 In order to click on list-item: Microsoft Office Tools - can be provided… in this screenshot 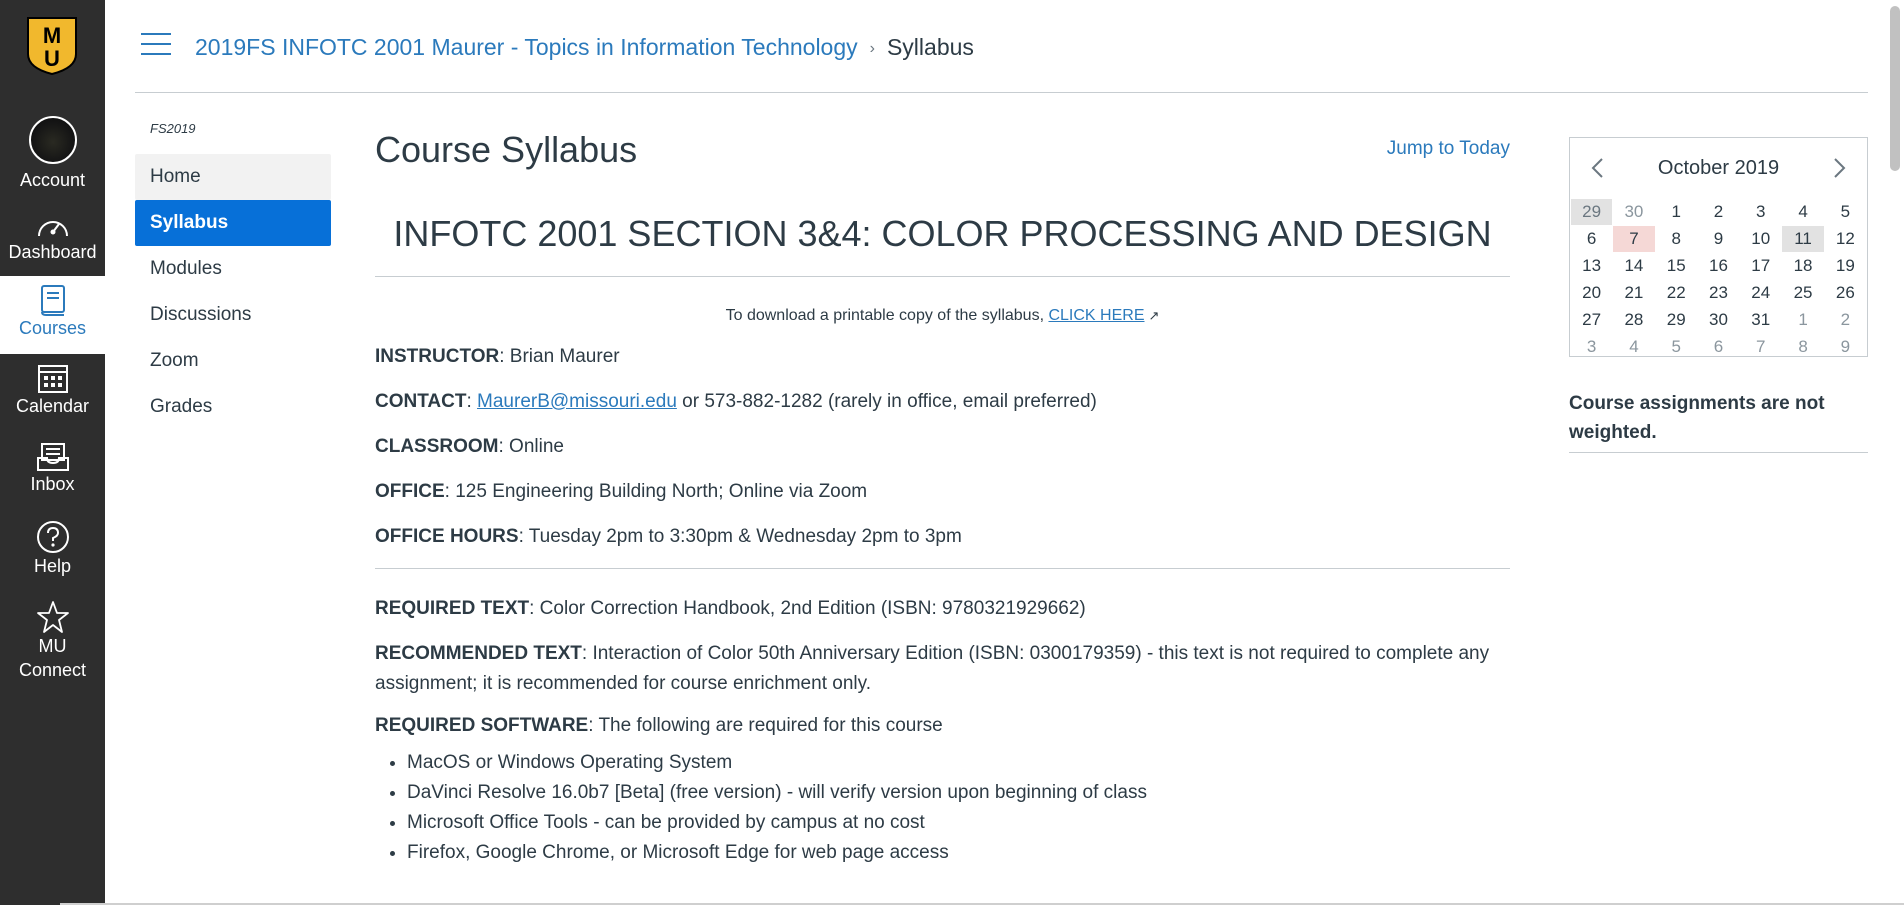, I will do `click(958, 823)`.